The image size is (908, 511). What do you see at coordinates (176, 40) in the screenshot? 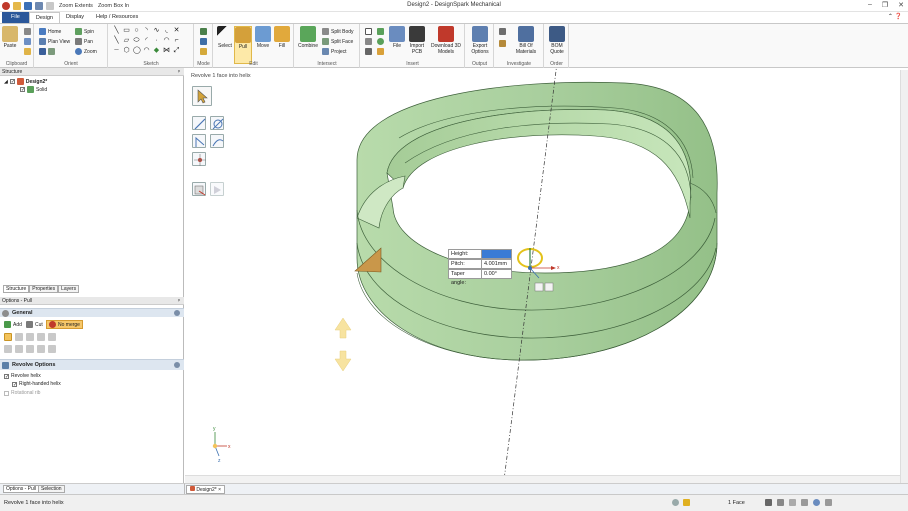
I see `fillet-icon: ⌐` at bounding box center [176, 40].